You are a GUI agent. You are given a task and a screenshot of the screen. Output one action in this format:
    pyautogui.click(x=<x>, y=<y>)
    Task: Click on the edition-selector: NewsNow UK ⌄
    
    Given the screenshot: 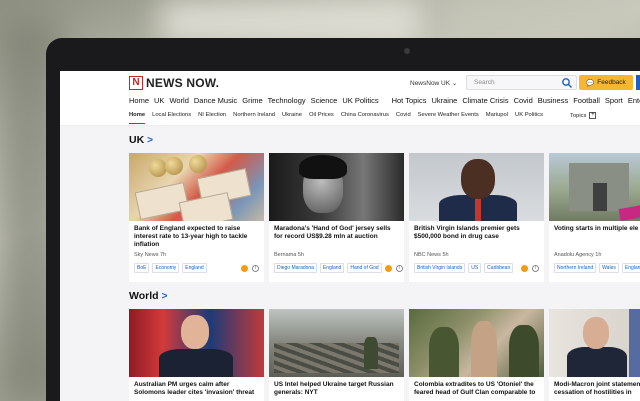 What is the action you would take?
    pyautogui.click(x=433, y=83)
    